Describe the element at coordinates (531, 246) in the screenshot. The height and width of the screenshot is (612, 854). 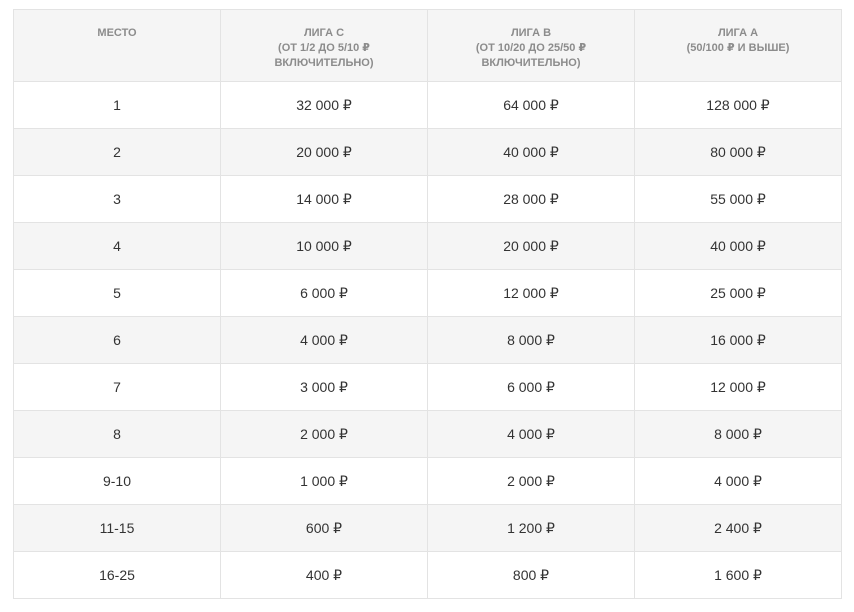
I see `cell-league-b: 20 000 ₽` at that location.